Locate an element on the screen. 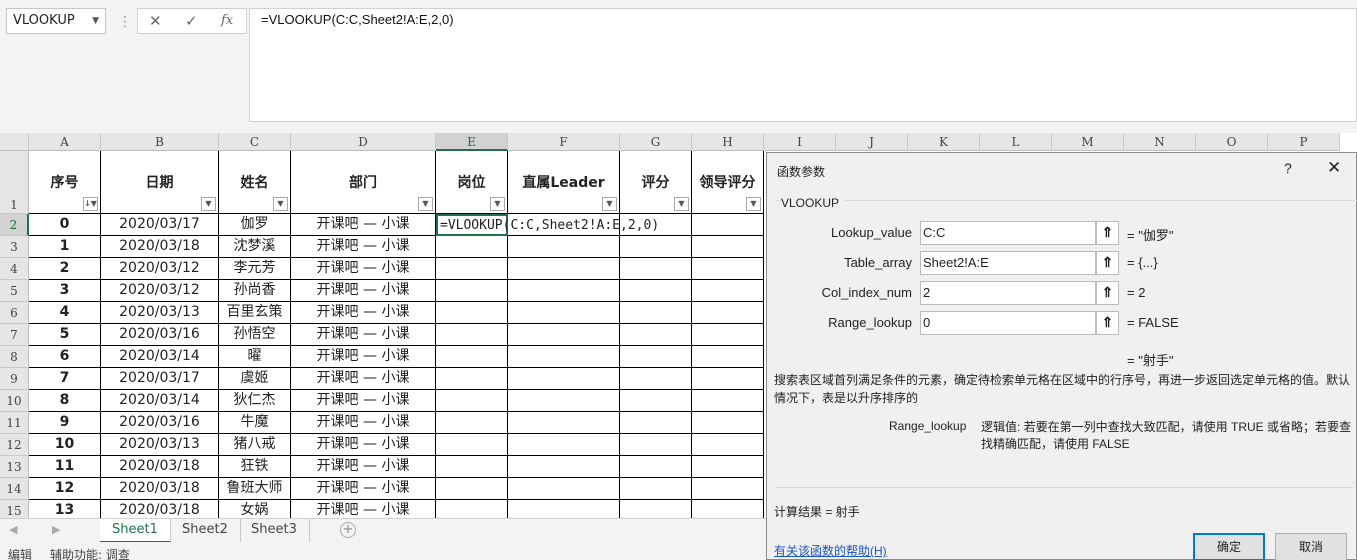 Image resolution: width=1357 pixels, height=560 pixels. active-cell-e2: =VLOOKUP(C:C,Sheet2!A:E,2,0) is located at coordinates (547, 225).